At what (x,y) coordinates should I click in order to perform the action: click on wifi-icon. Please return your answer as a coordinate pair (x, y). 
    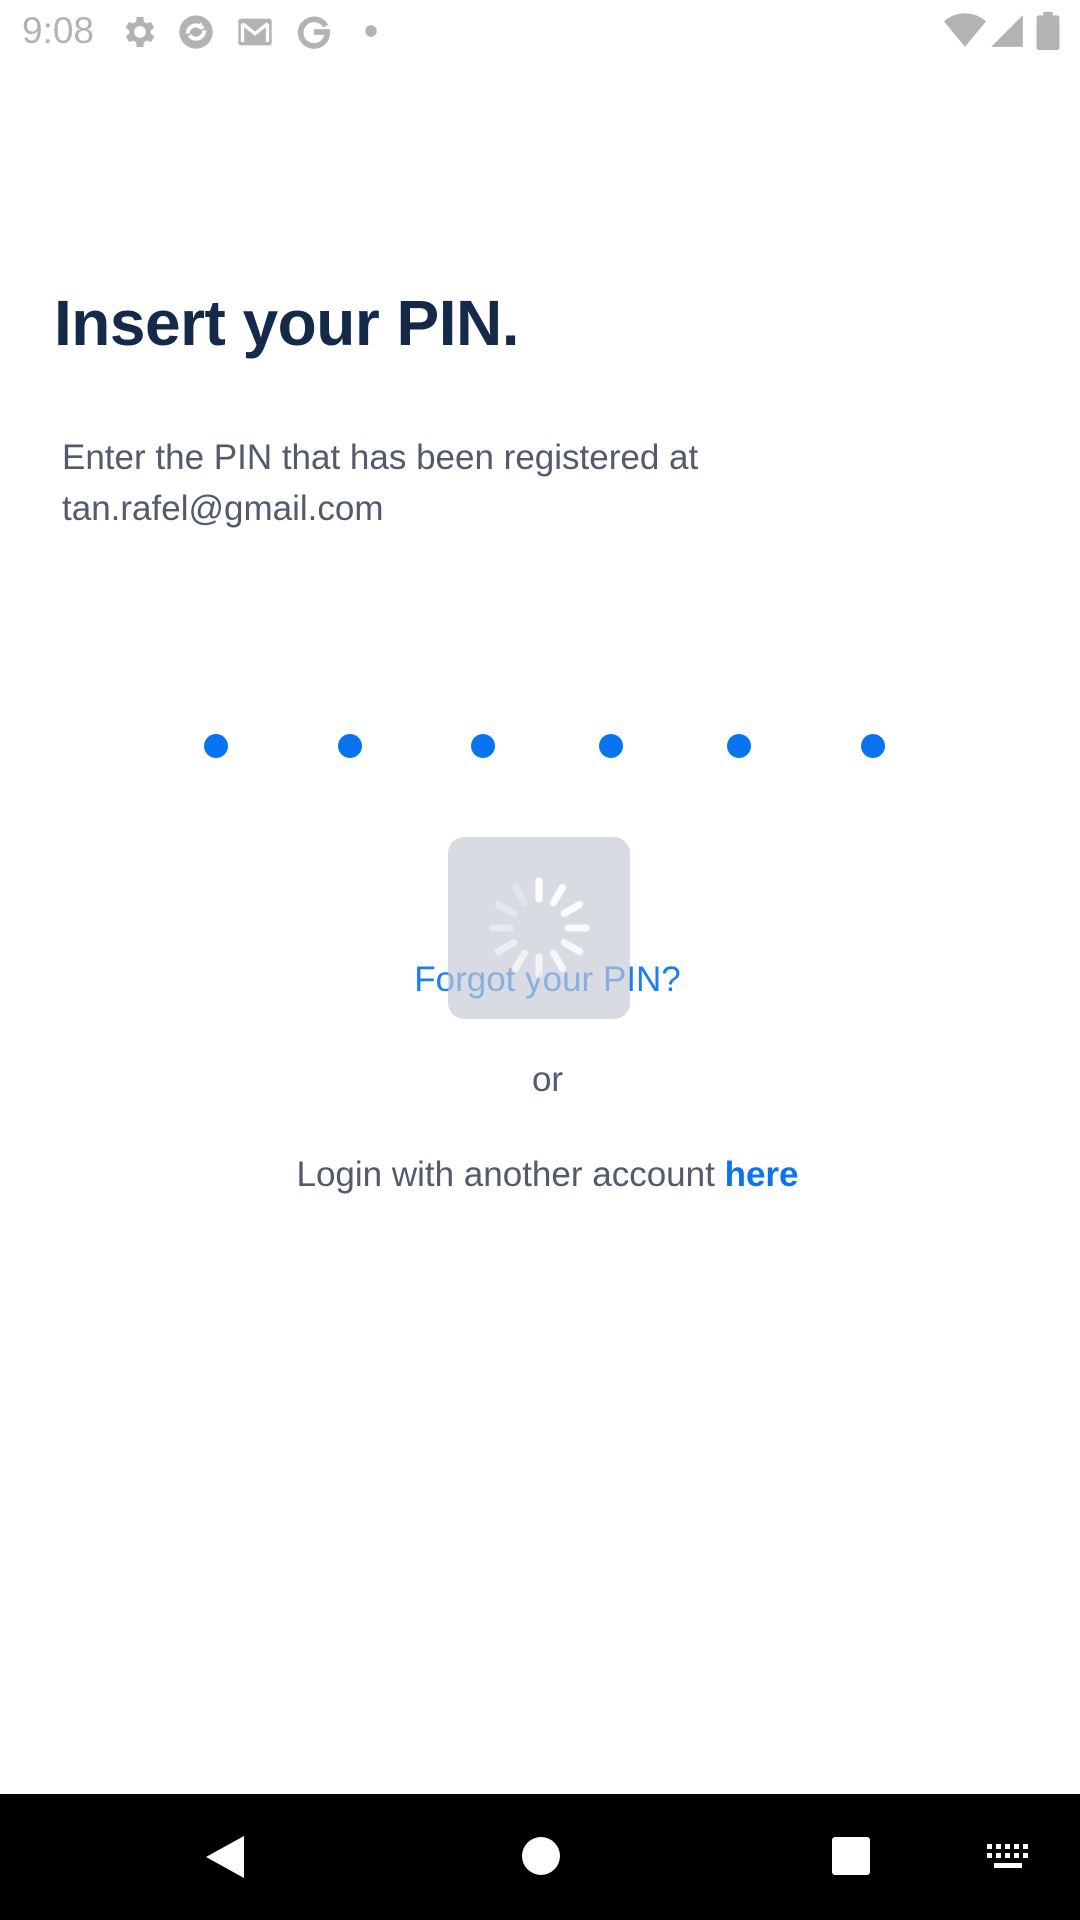
    Looking at the image, I should click on (965, 31).